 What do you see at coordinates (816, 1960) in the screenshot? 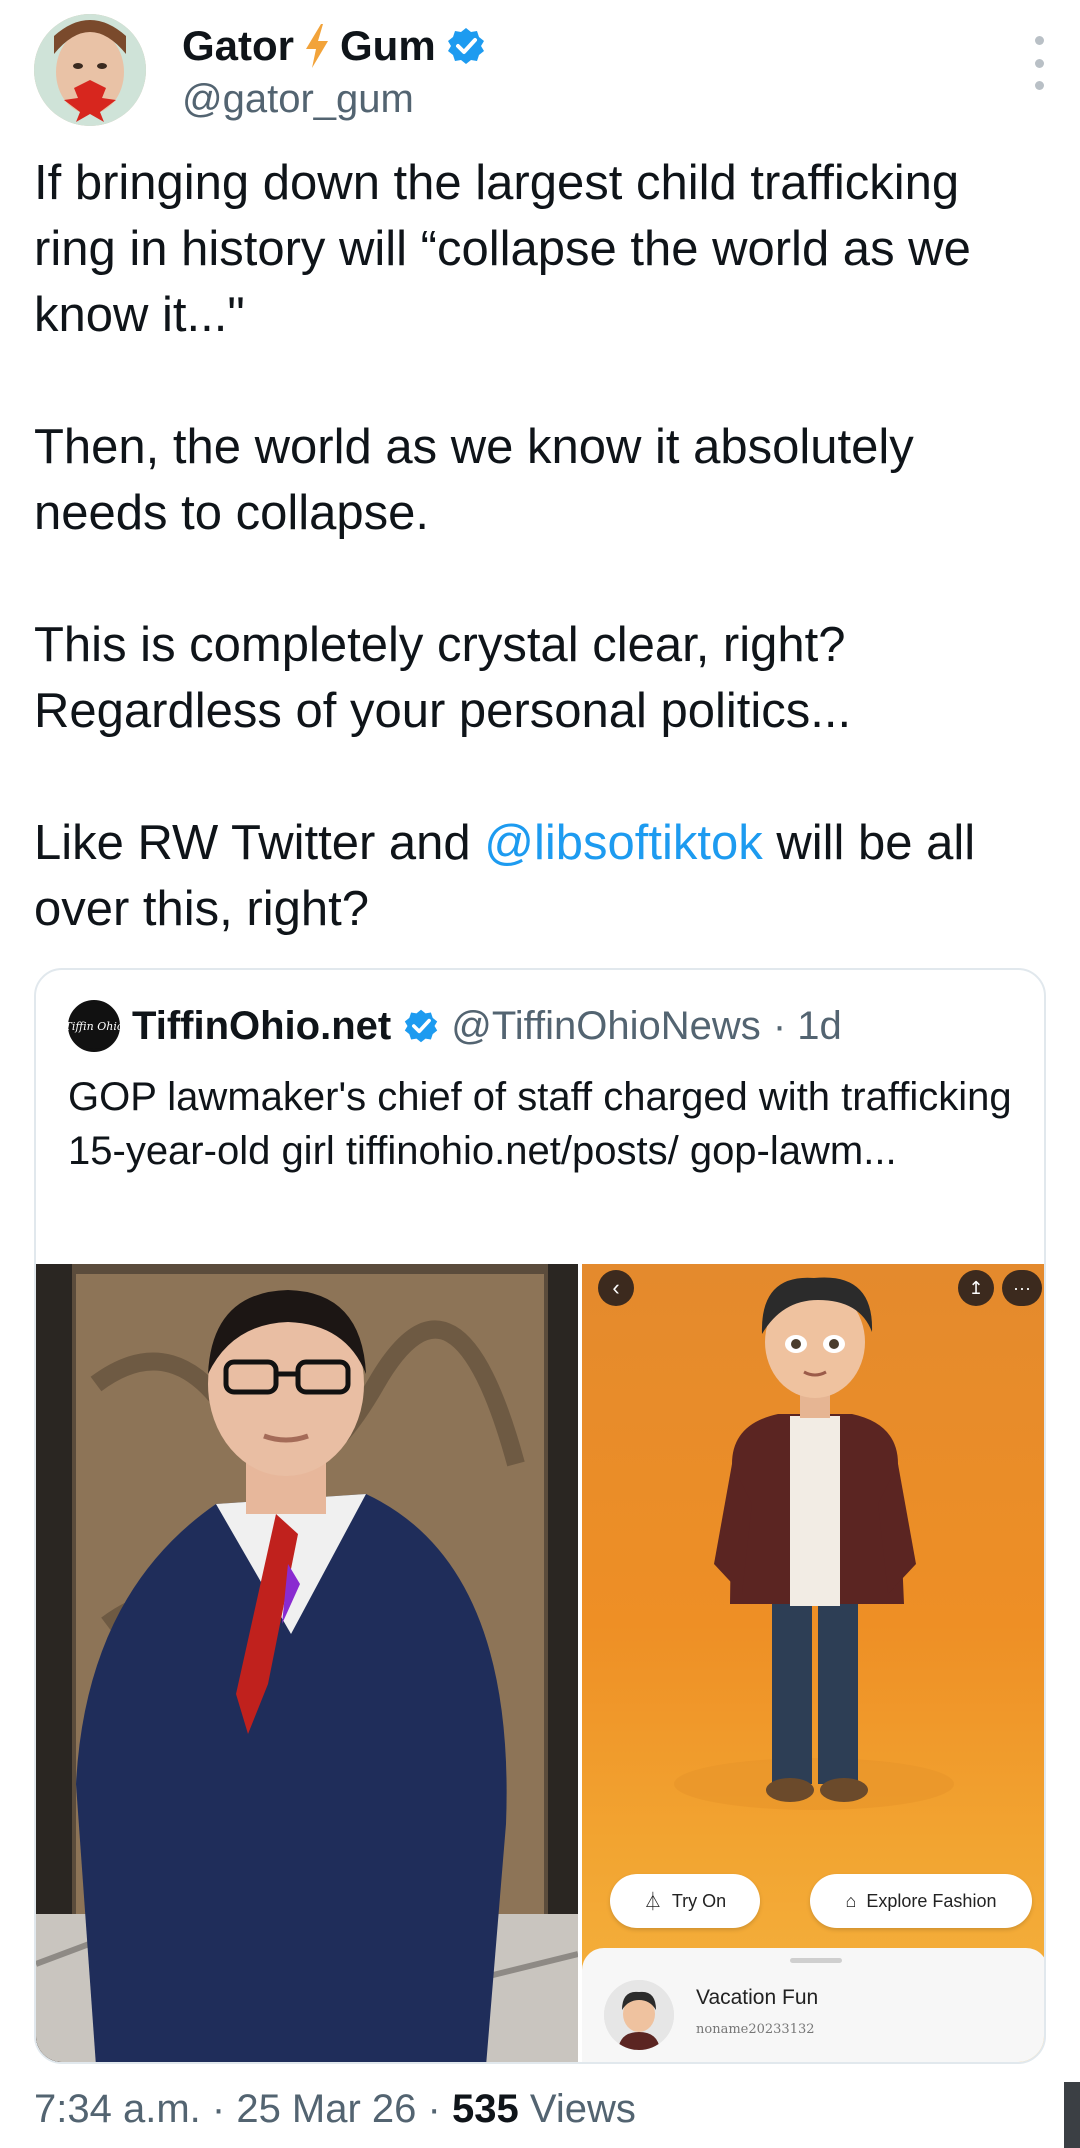
I see `sheet-grip` at bounding box center [816, 1960].